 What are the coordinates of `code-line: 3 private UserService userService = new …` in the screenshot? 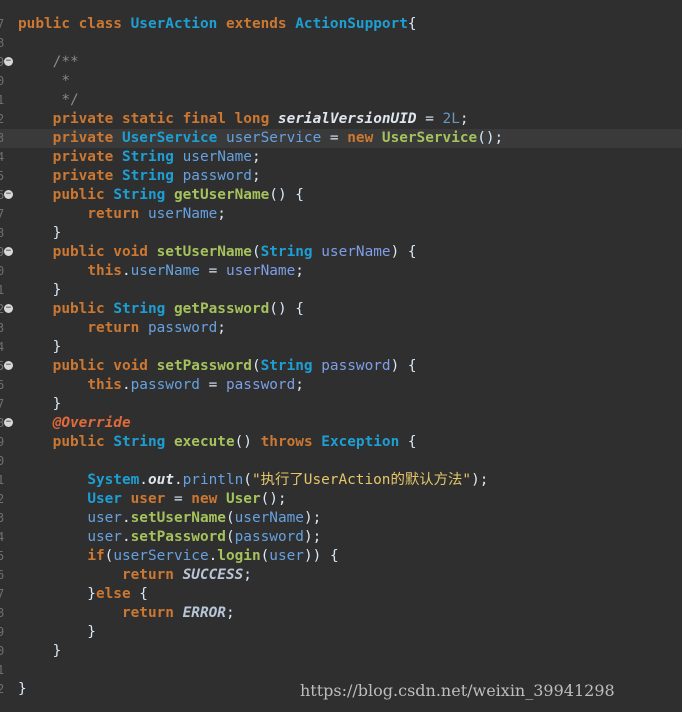 It's located at (341, 138).